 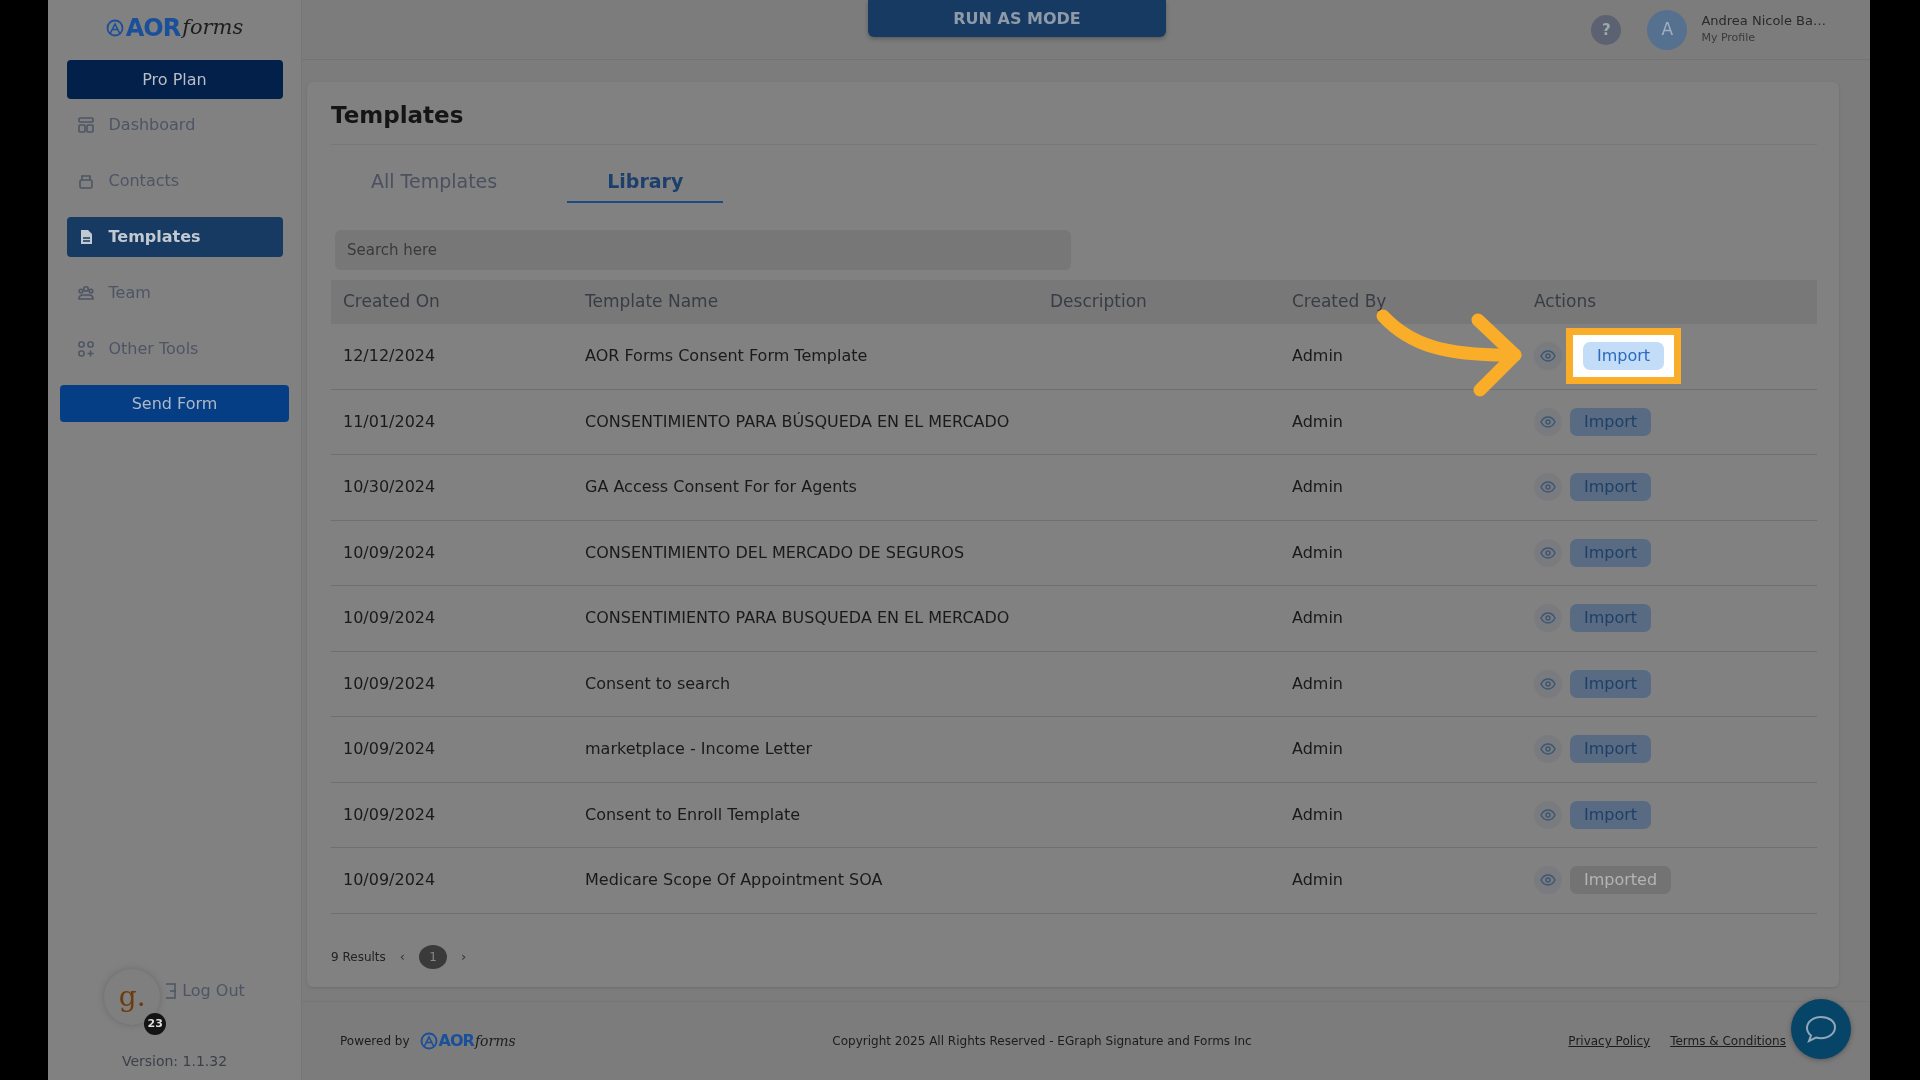 I want to click on plan-button: Pro Plan, so click(x=174, y=79).